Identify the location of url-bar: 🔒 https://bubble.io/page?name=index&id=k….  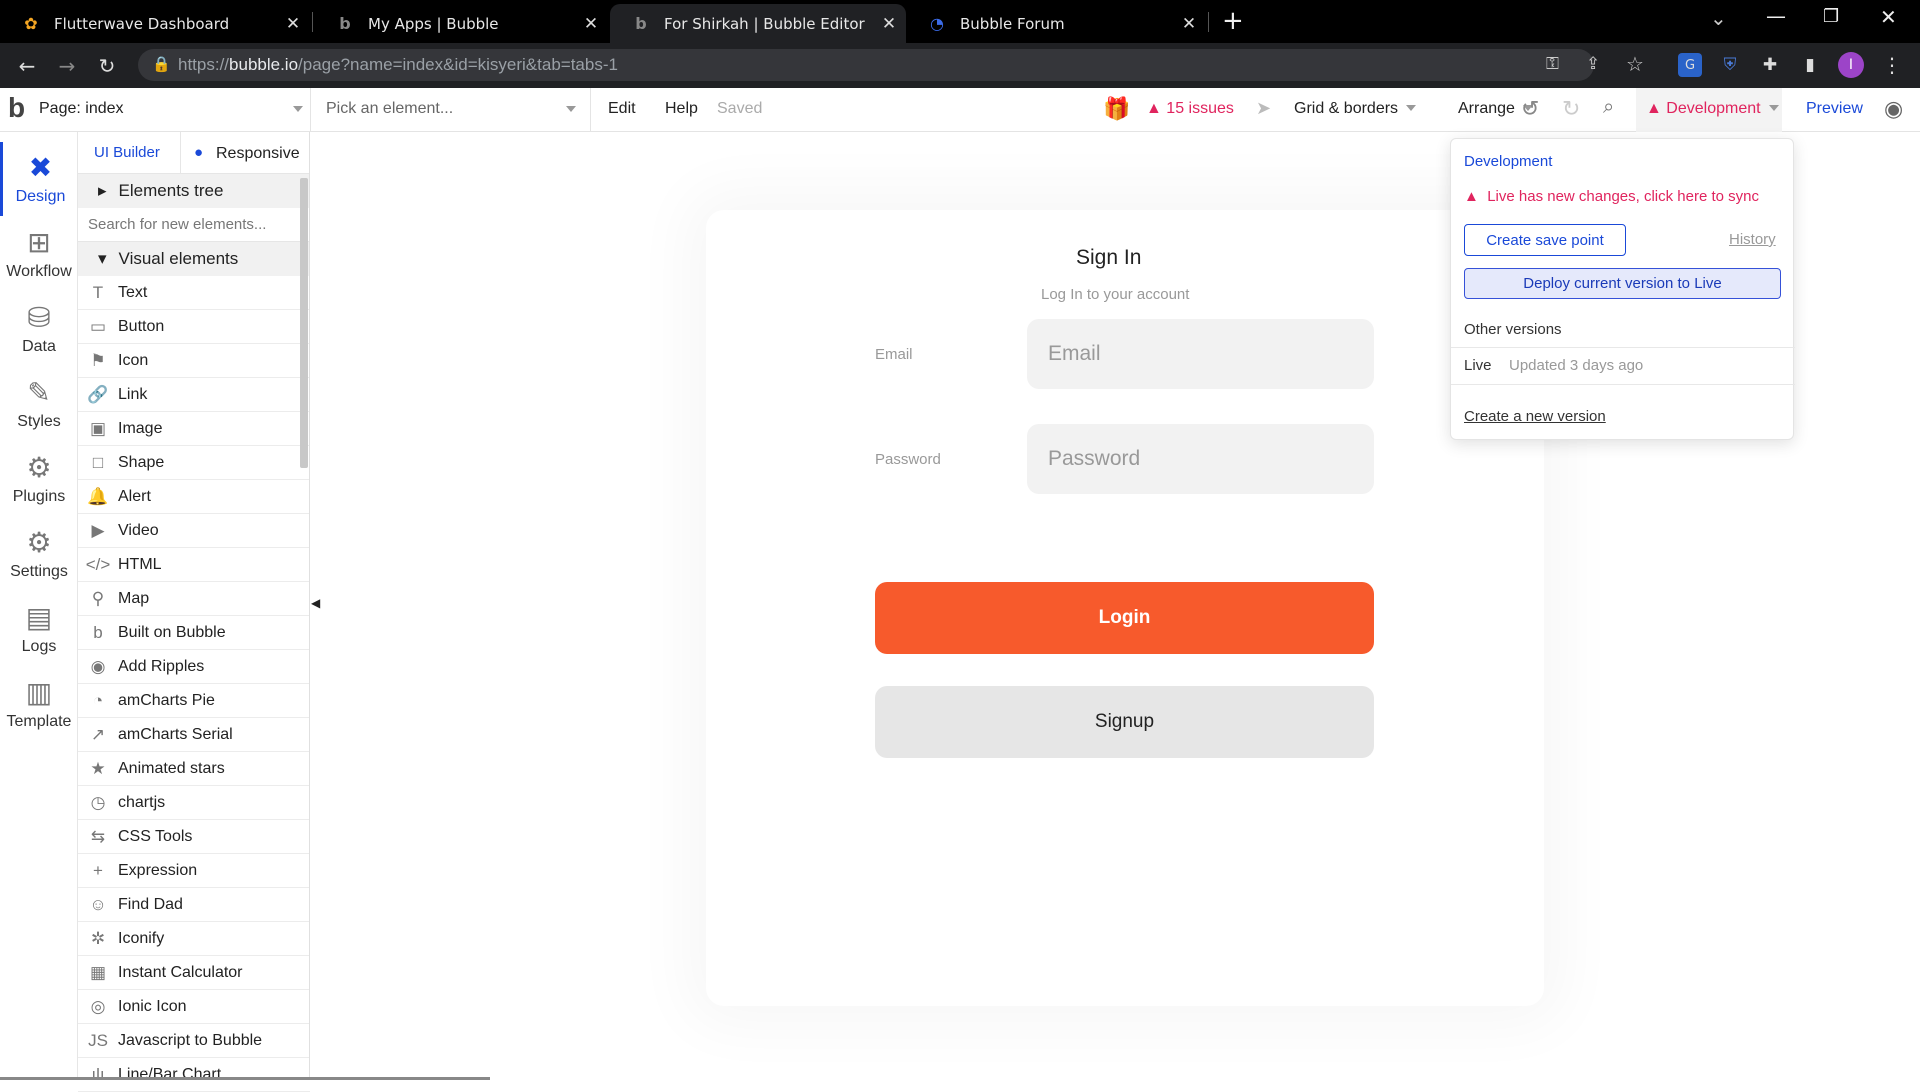
(891, 65).